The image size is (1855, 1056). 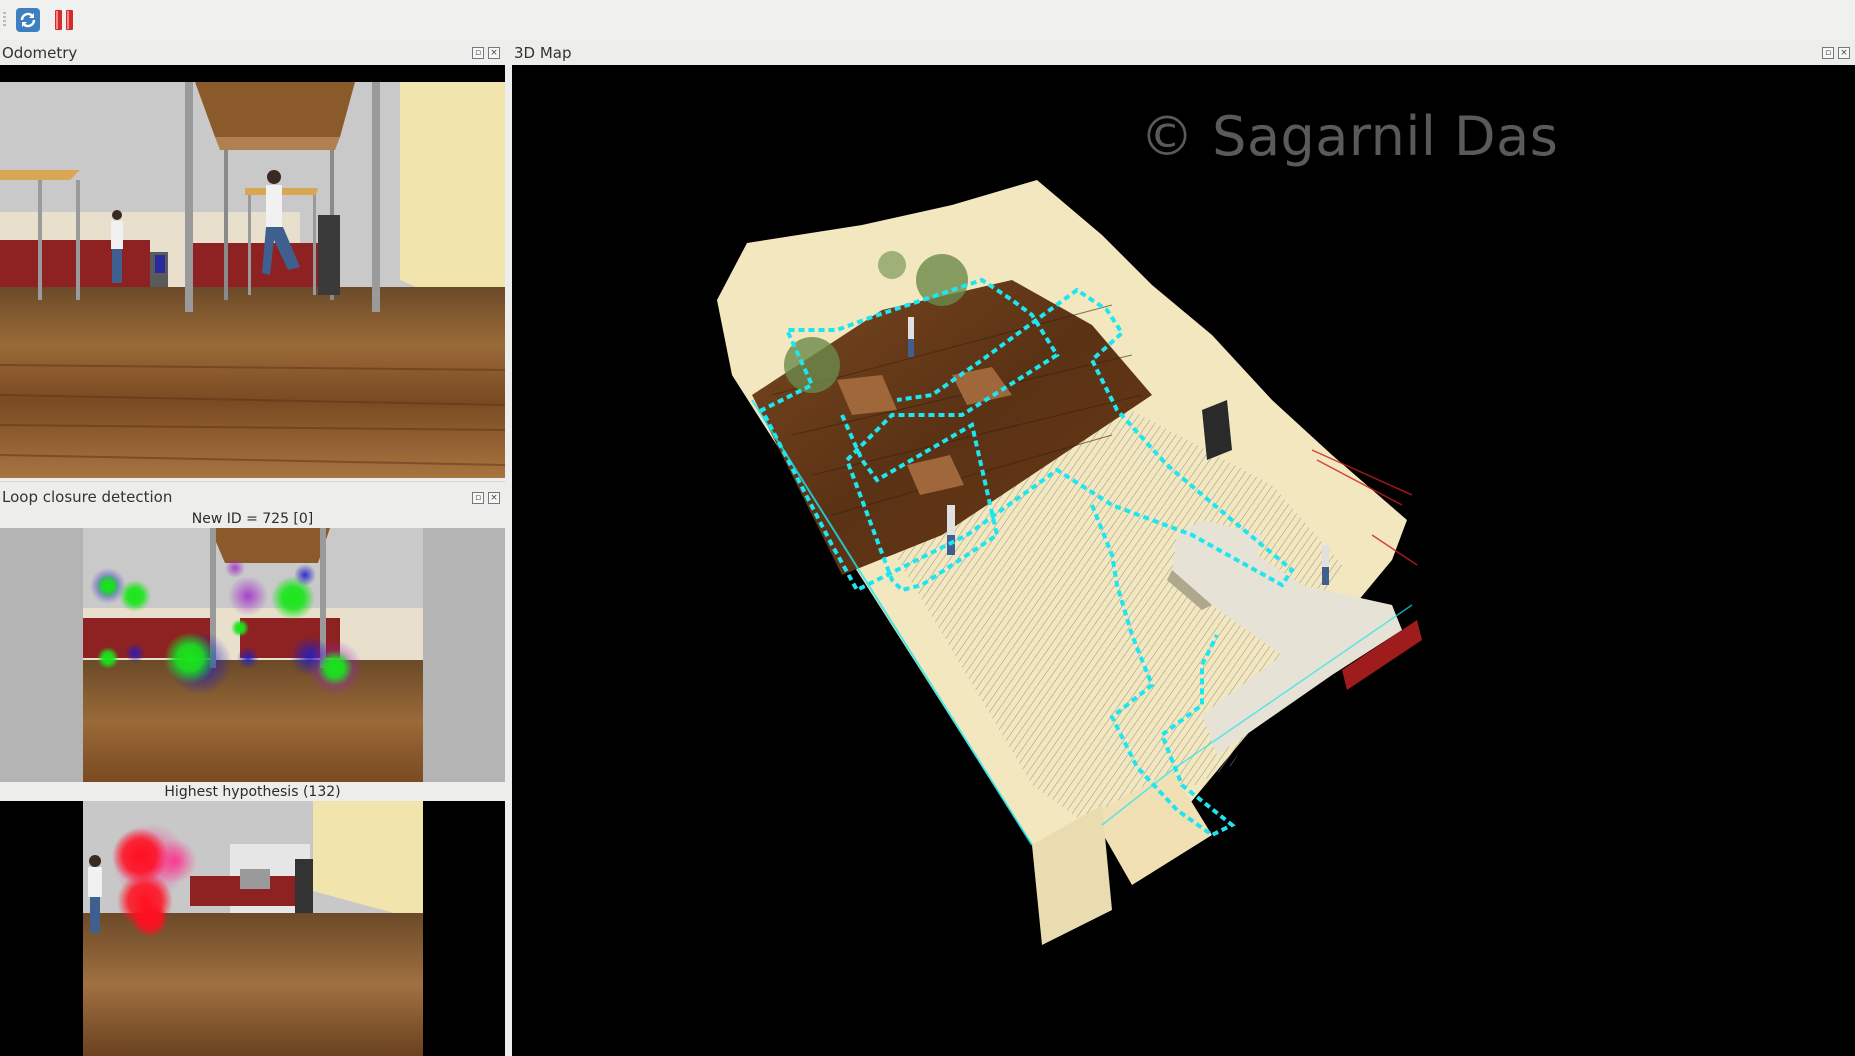 What do you see at coordinates (40, 53) in the screenshot?
I see `odometry-title: Odometry` at bounding box center [40, 53].